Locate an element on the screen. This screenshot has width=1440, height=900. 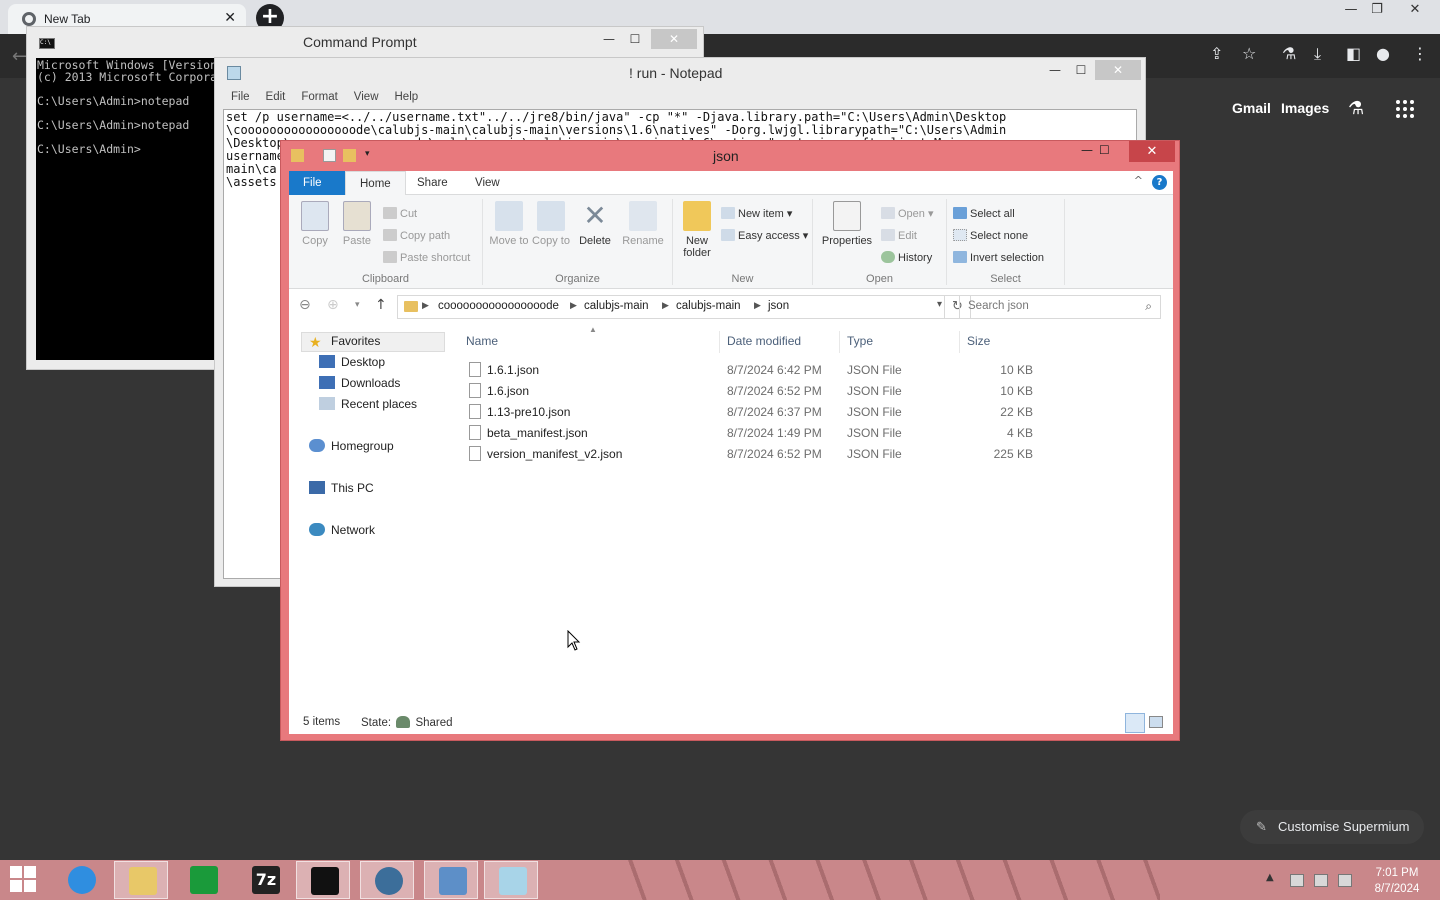
nav-desktop: Desktop is located at coordinates (352, 362).